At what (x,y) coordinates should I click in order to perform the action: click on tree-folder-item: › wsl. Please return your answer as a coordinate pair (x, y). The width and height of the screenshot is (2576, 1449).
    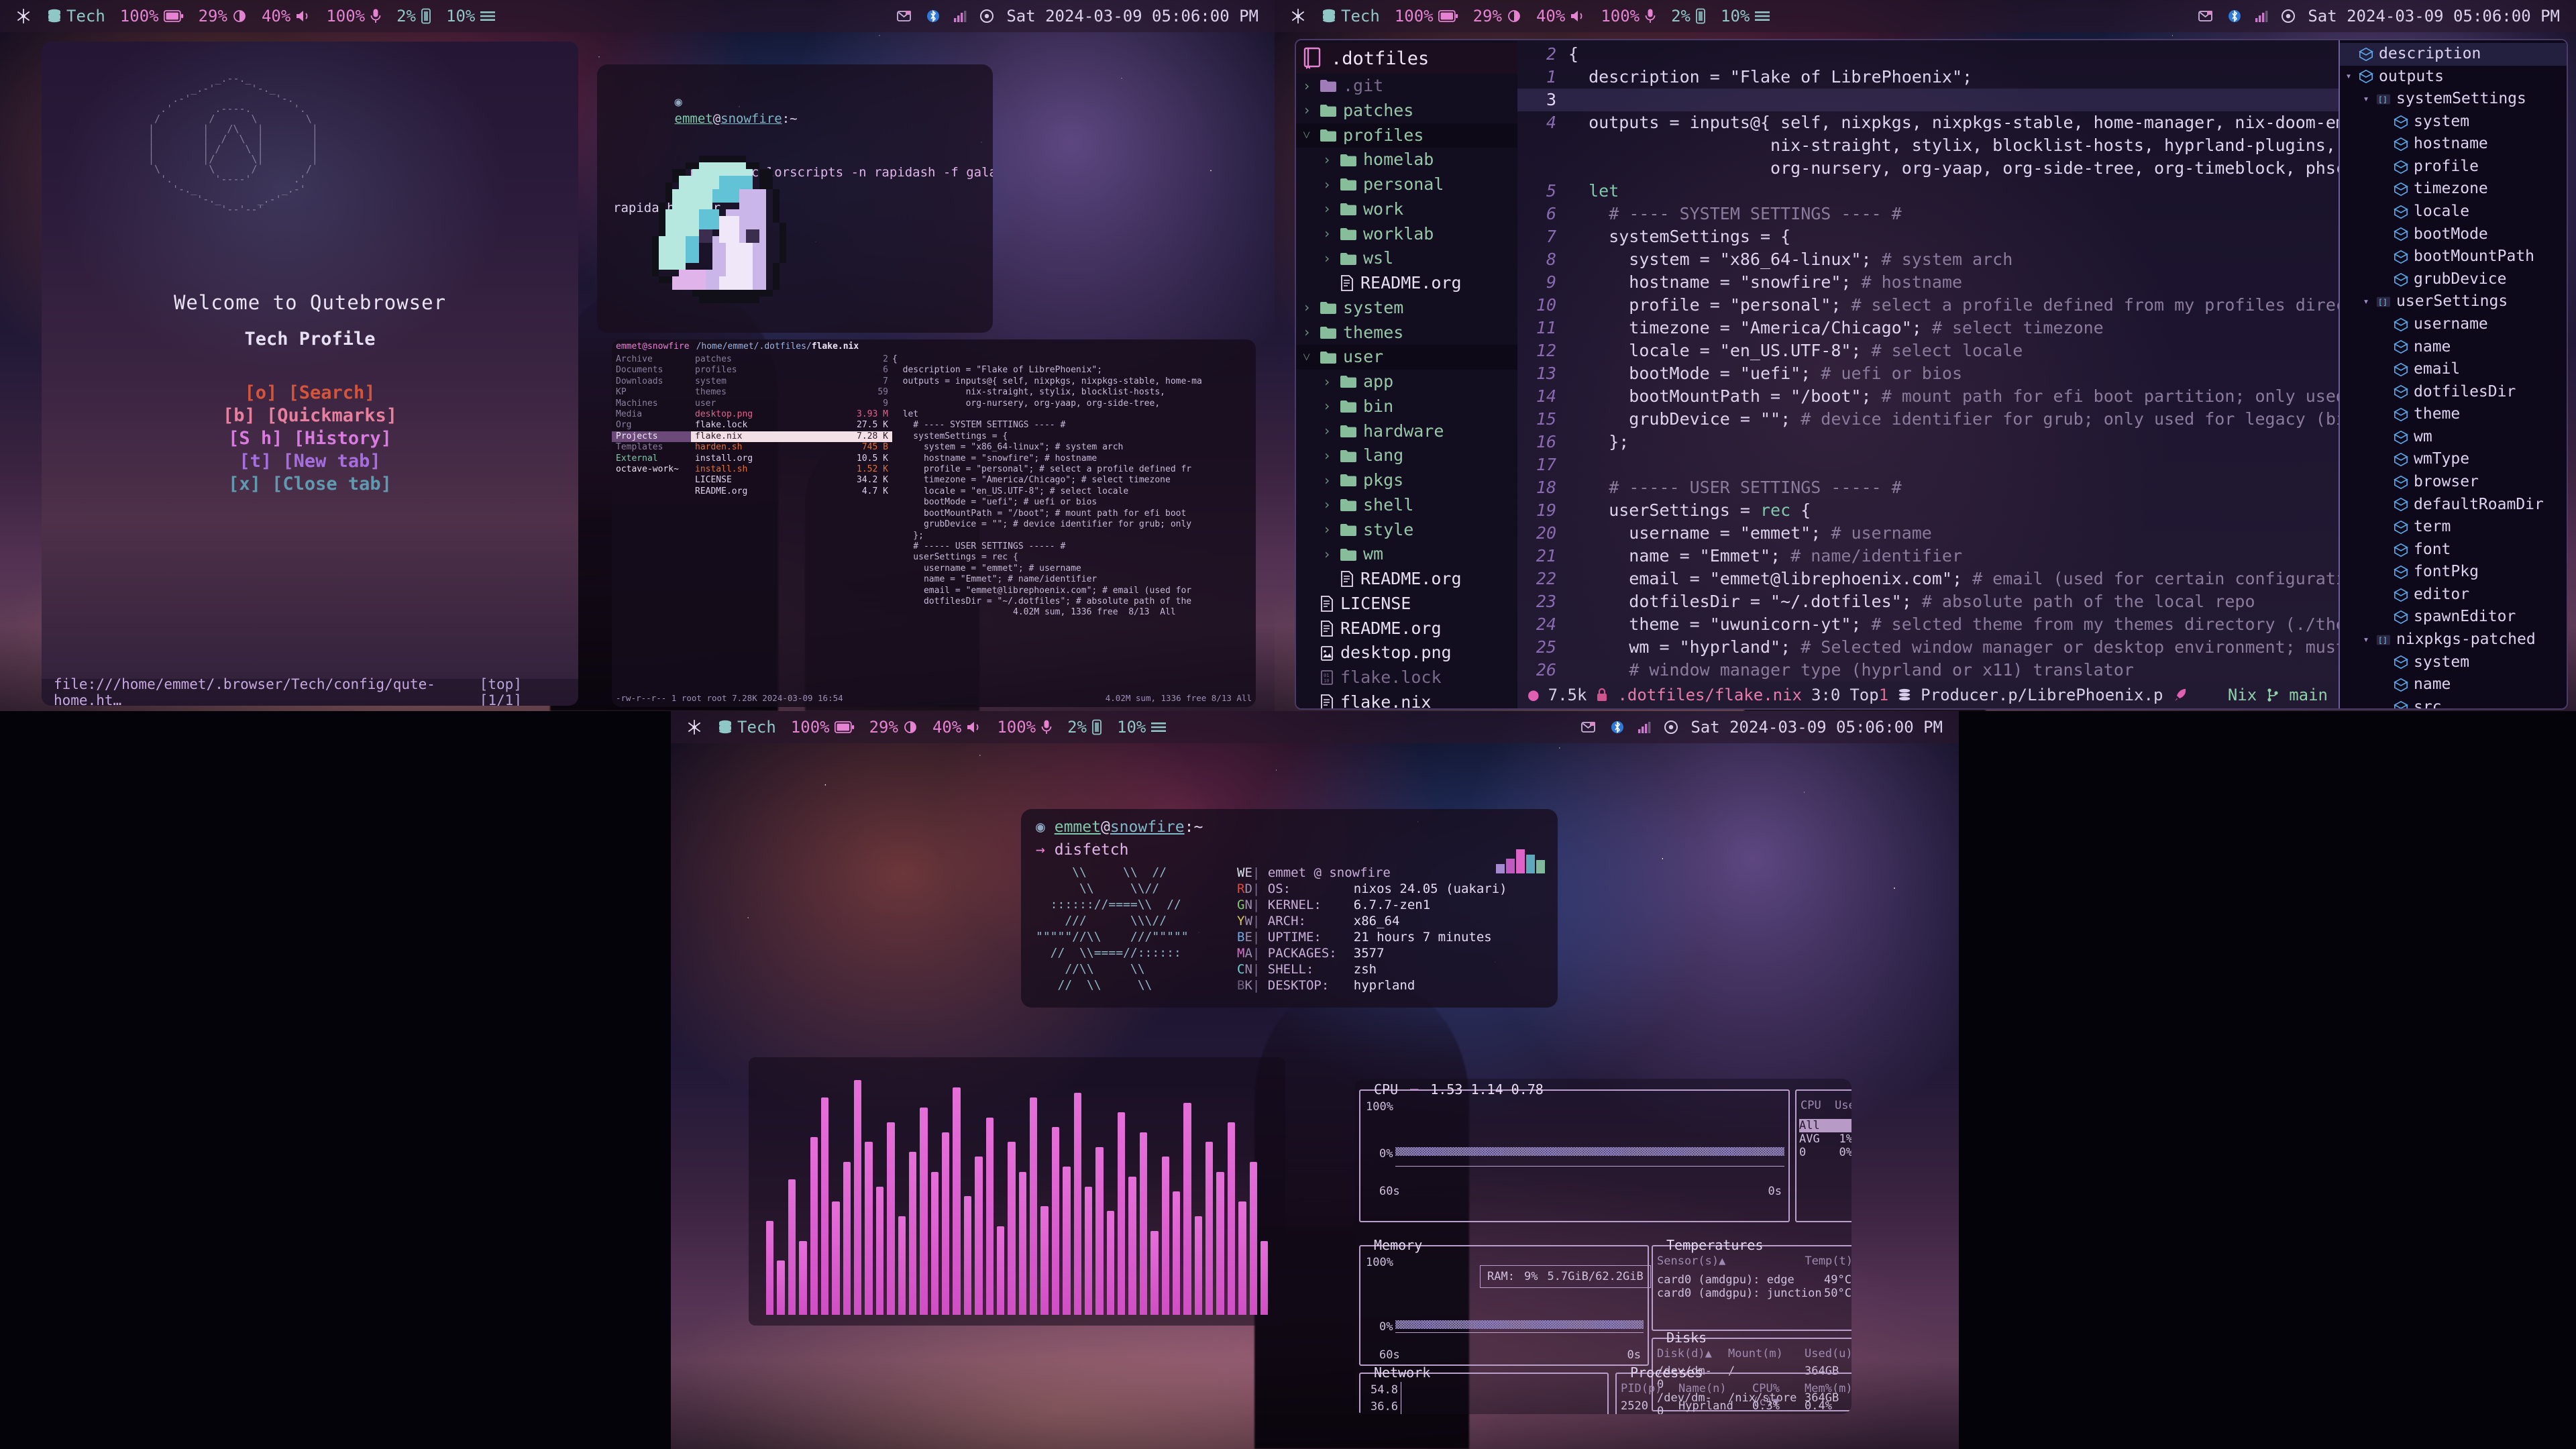
    Looking at the image, I should click on (1406, 258).